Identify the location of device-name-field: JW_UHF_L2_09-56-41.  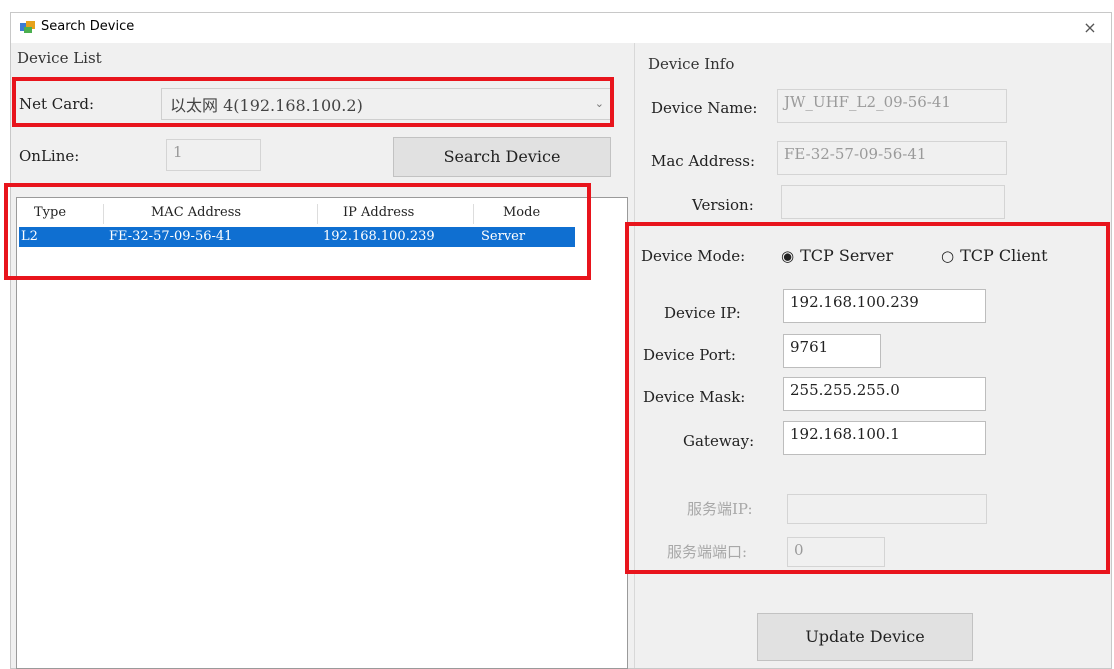
(892, 106).